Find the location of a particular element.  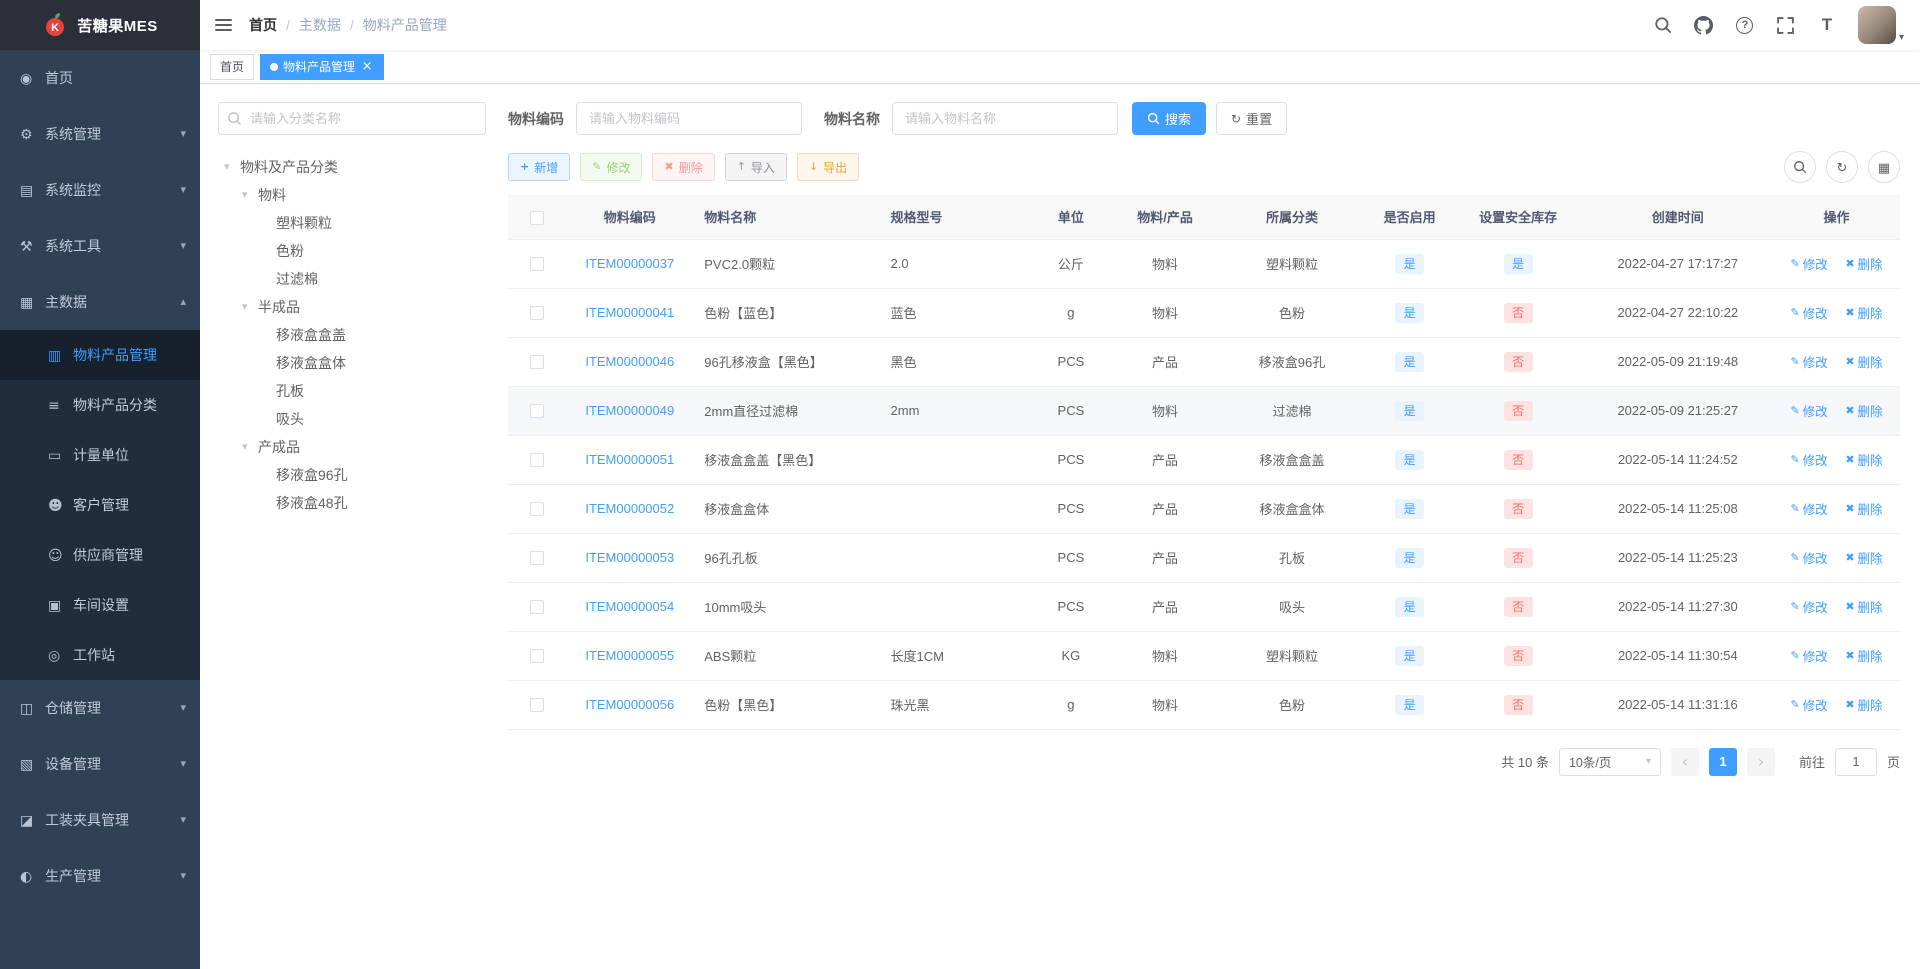

tree-node: 色粉 is located at coordinates (354, 251).